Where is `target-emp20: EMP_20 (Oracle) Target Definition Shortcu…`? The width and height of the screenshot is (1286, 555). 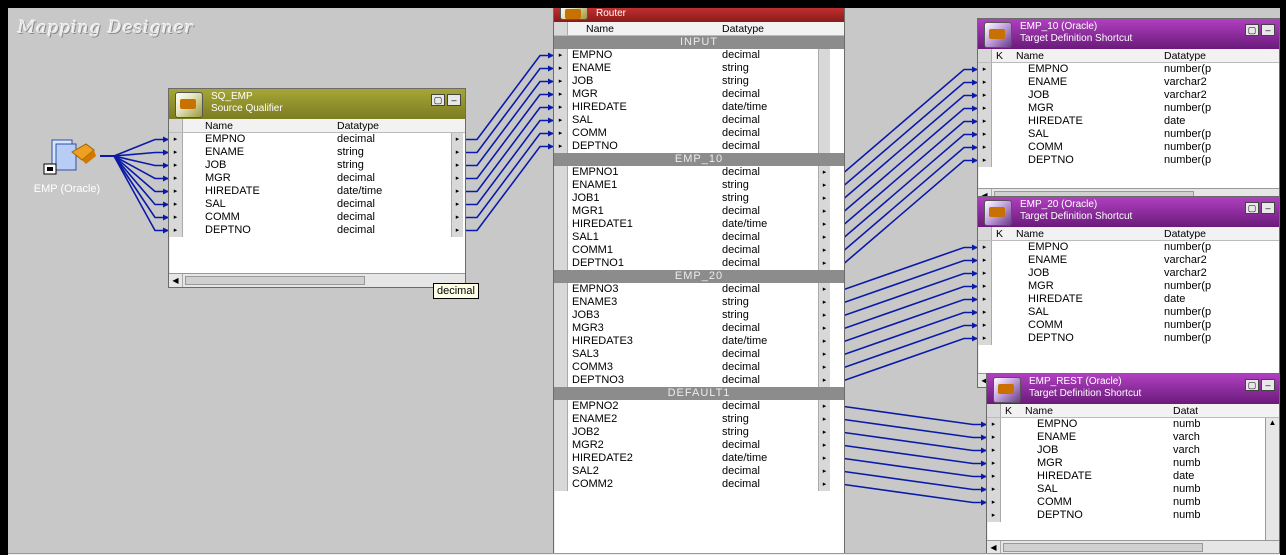 target-emp20: EMP_20 (Oracle) Target Definition Shortcu… is located at coordinates (1128, 292).